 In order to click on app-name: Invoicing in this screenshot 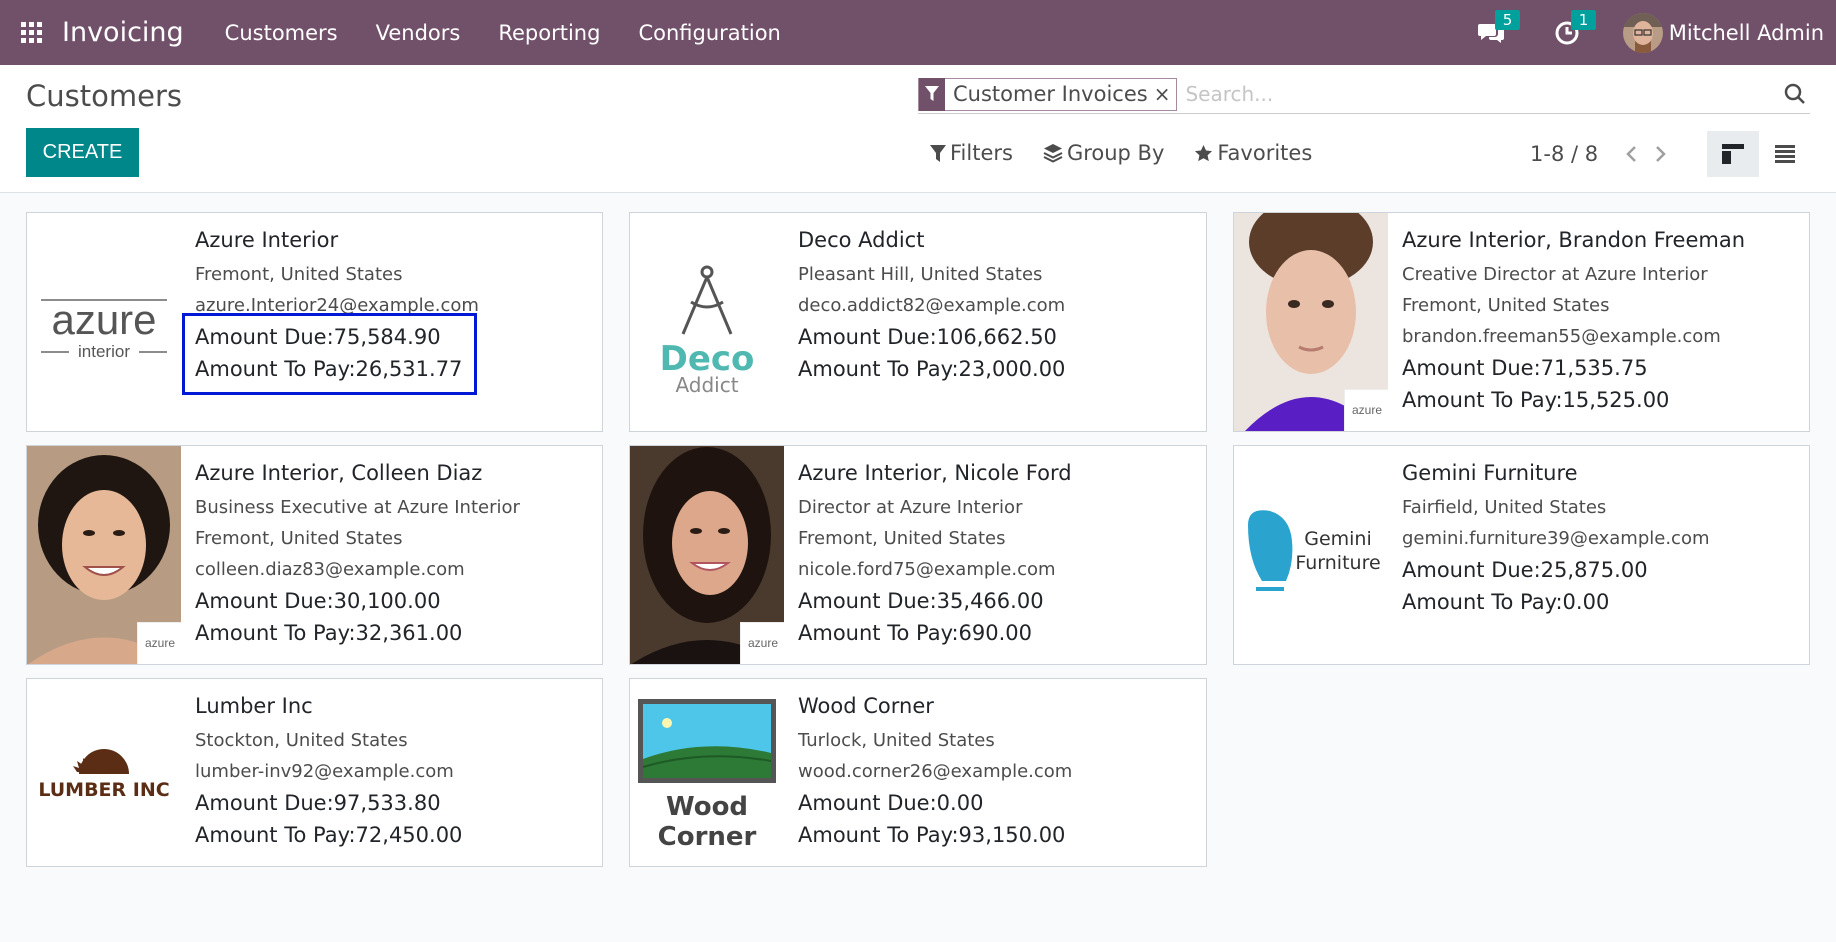, I will do `click(123, 32)`.